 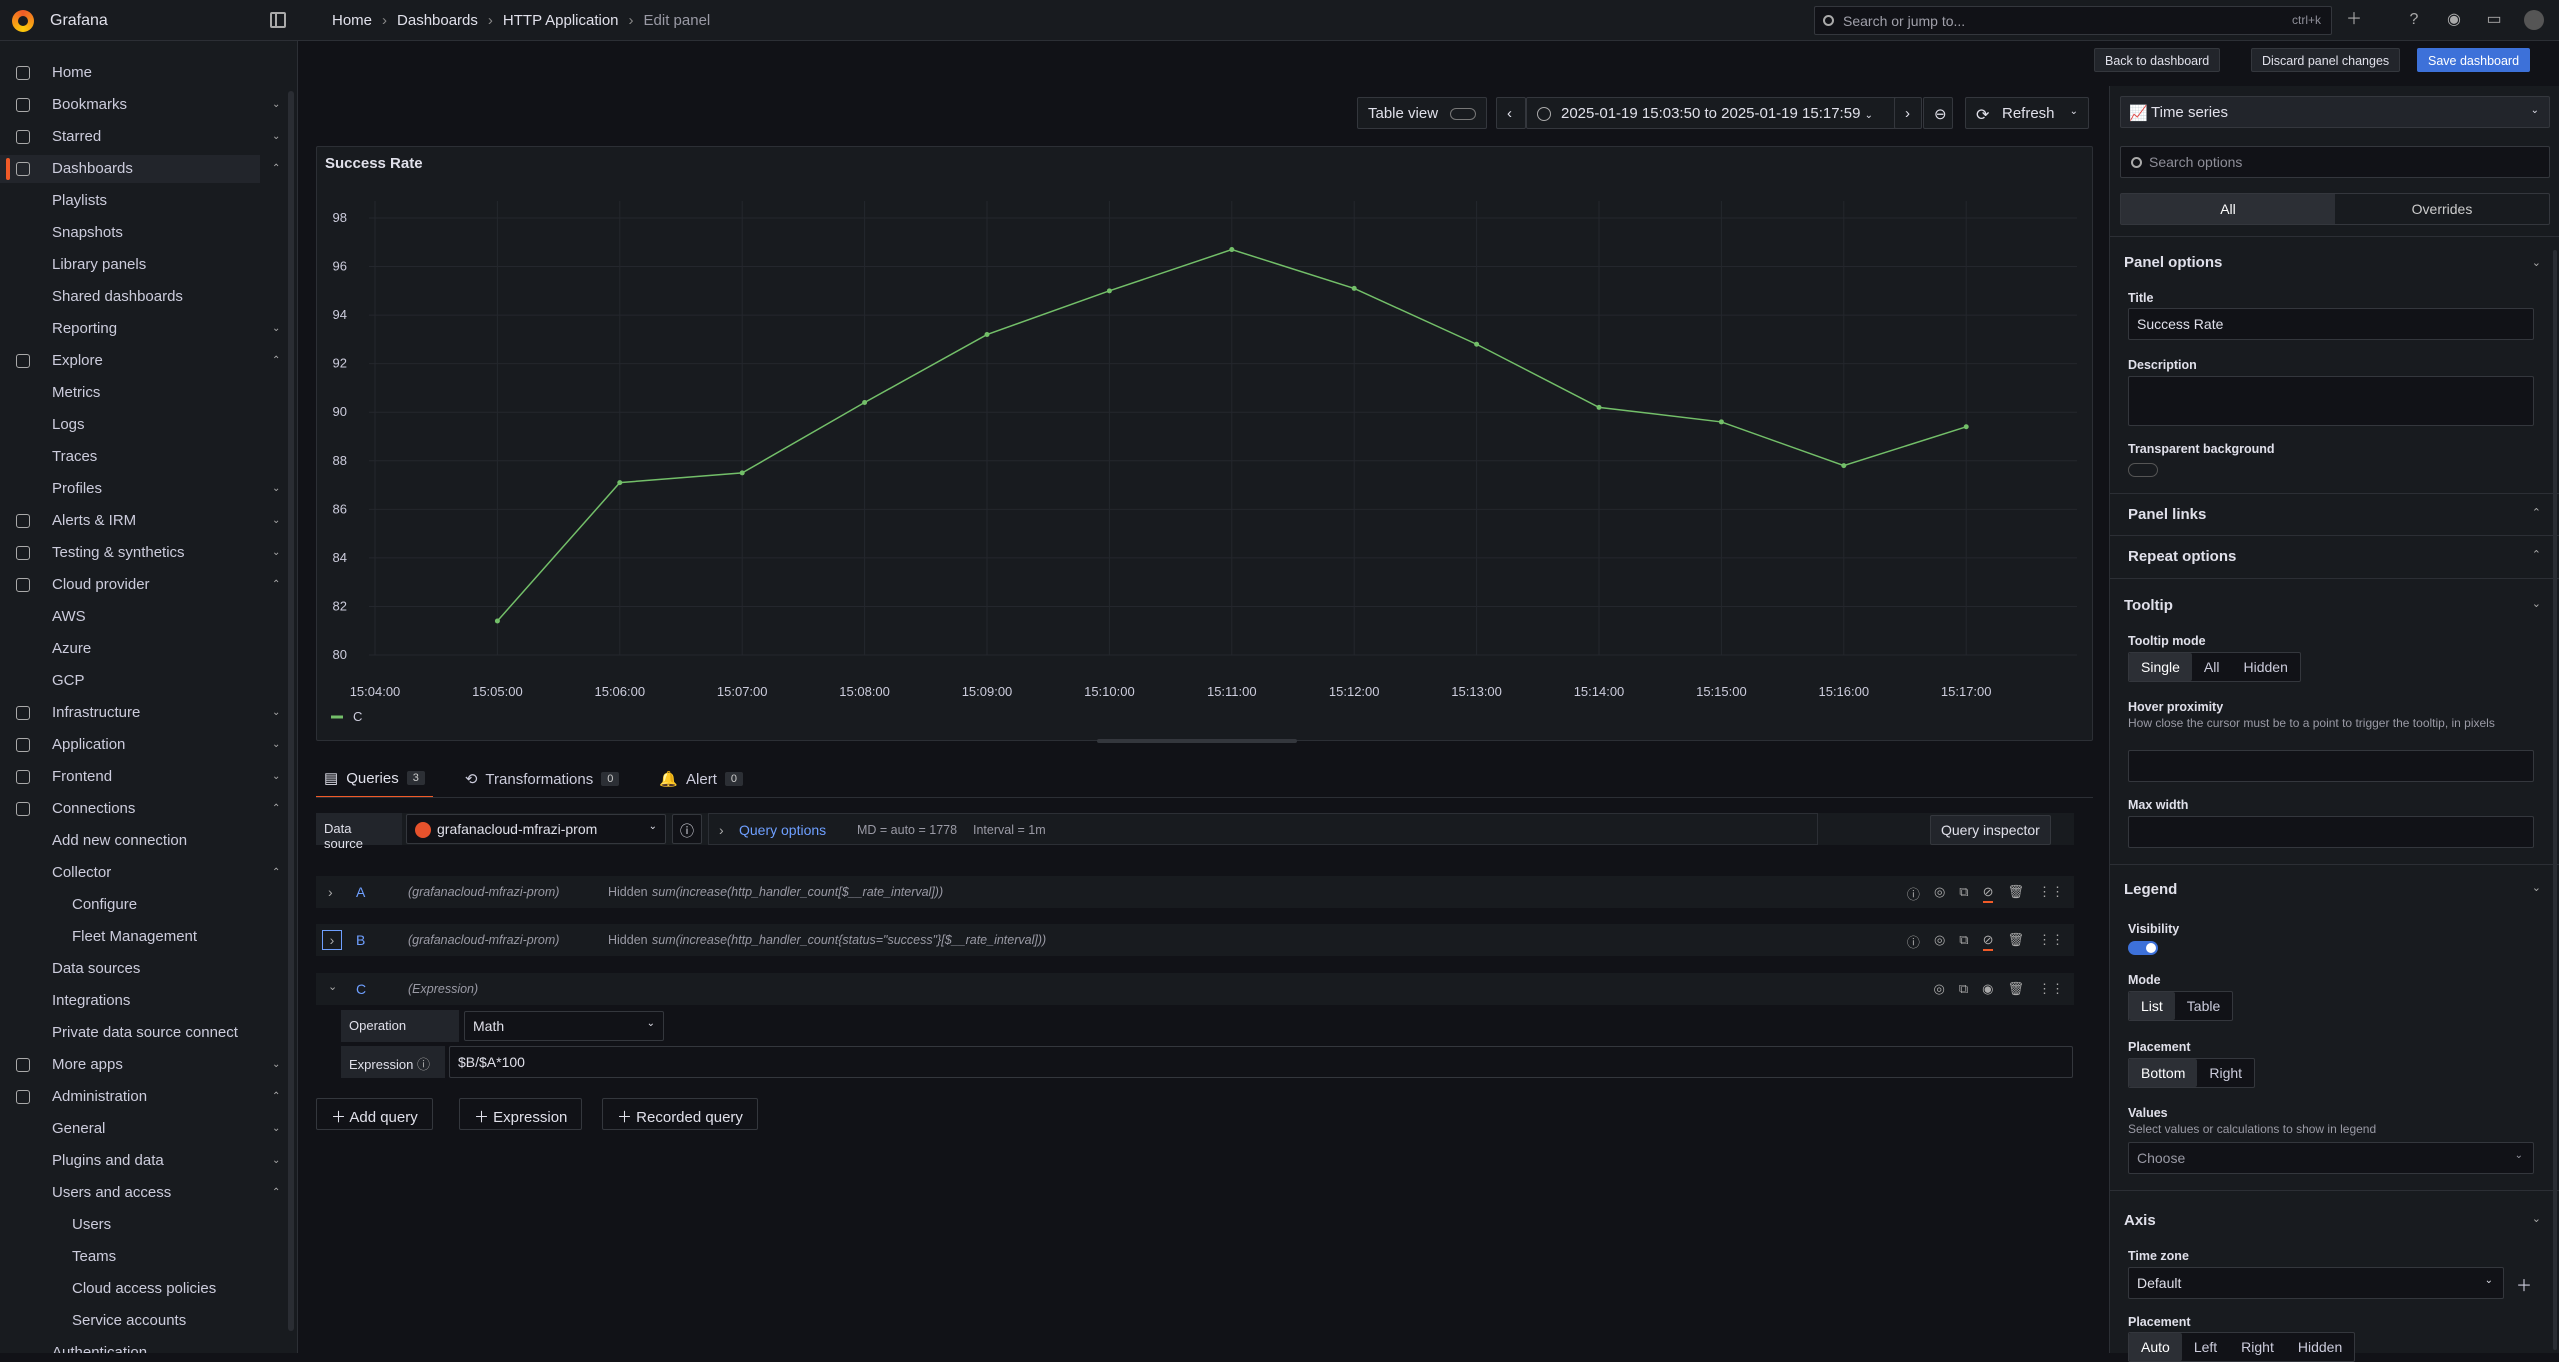 I want to click on sidebar-item-teams: Teams, so click(x=145, y=1257).